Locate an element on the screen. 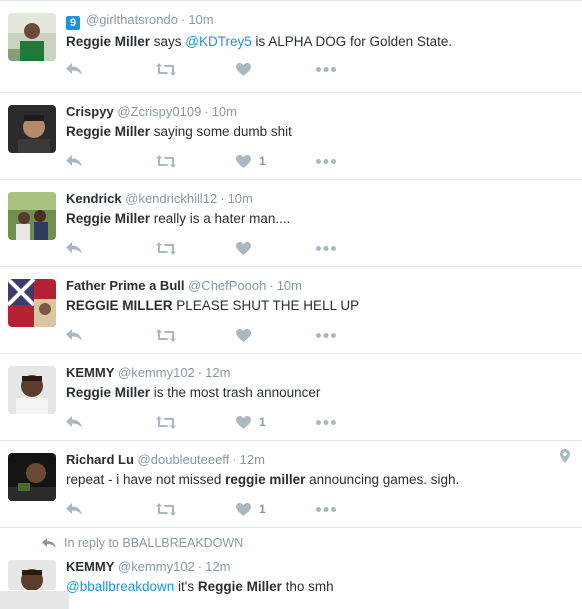  username-link: @Zcrispy0109 is located at coordinates (159, 111).